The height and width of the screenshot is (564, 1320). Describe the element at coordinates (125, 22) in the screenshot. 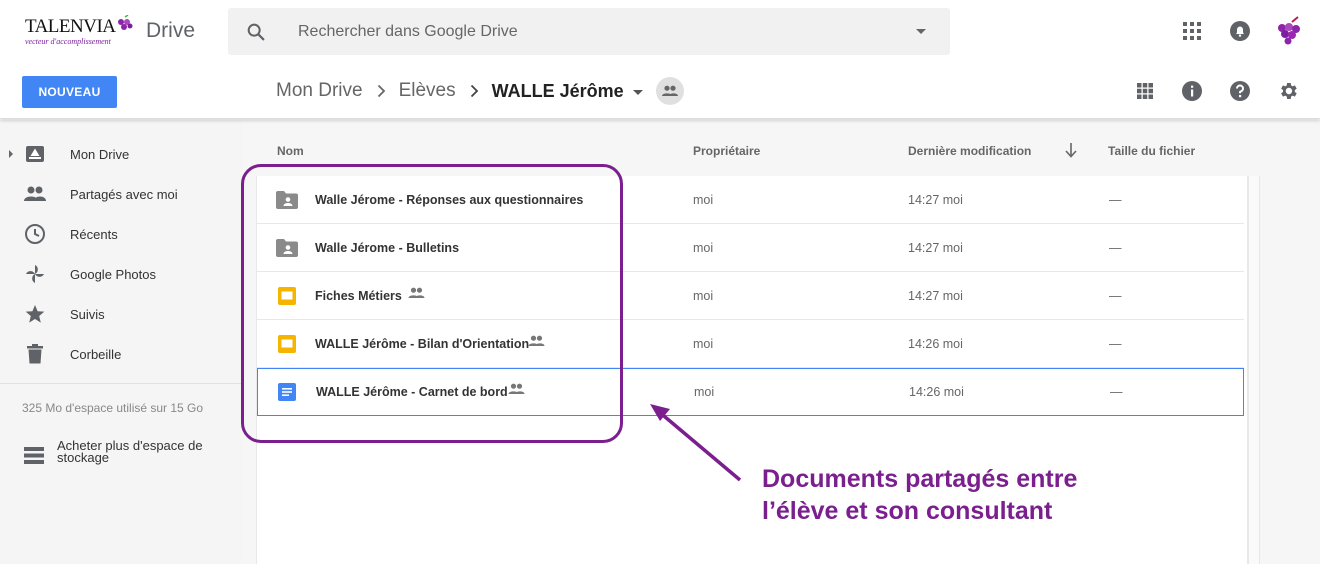

I see `grapes-icon` at that location.